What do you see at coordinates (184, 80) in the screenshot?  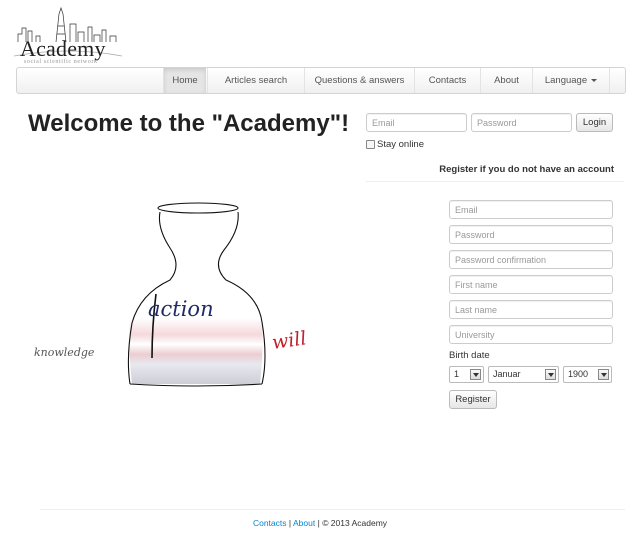 I see `nav-home: Home` at bounding box center [184, 80].